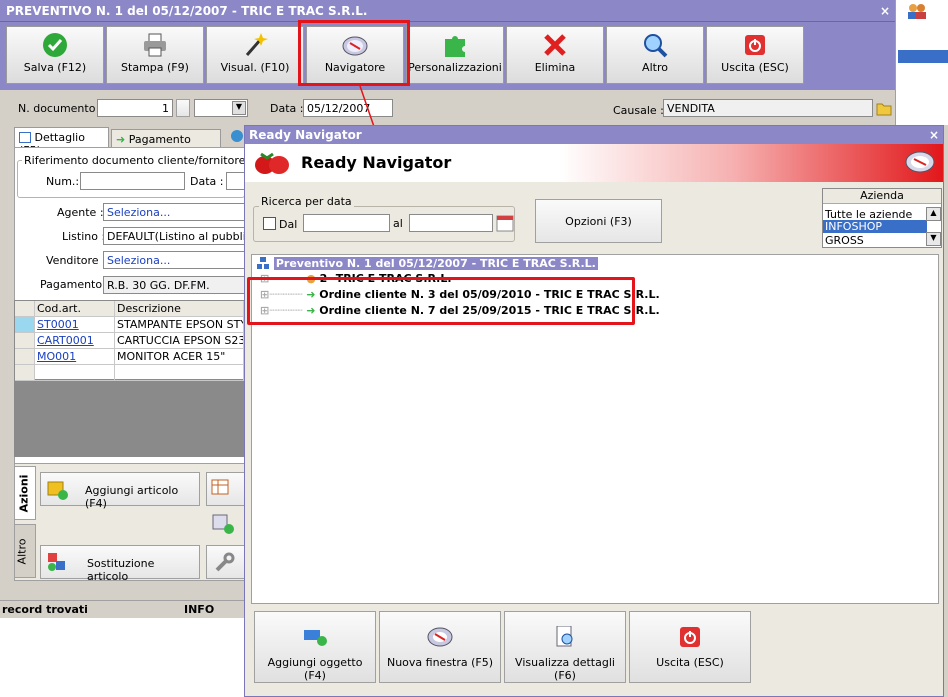 This screenshot has height=697, width=948. Describe the element at coordinates (455, 67) in the screenshot. I see `customize-label: Personalizzazioni` at that location.